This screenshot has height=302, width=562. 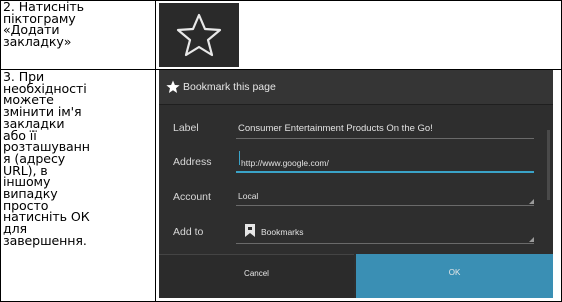 I want to click on star-outline-icon, so click(x=199, y=35).